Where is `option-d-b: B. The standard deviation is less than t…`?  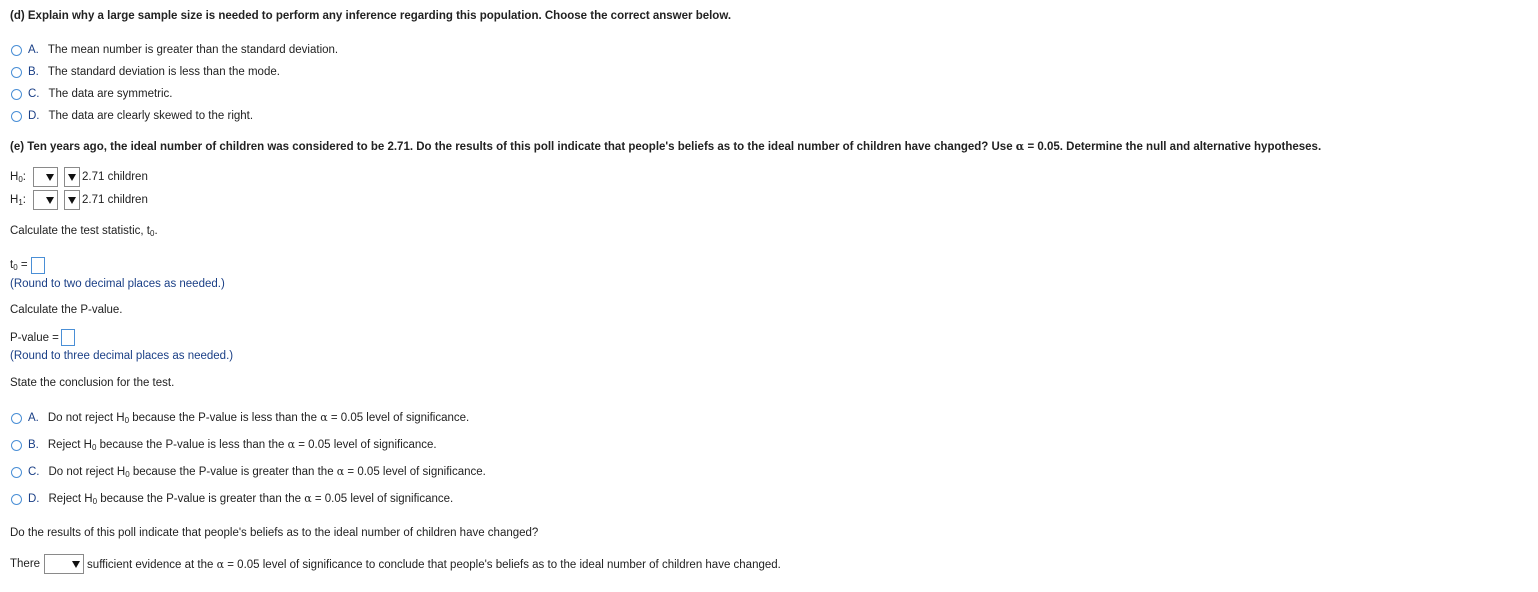 option-d-b: B. The standard deviation is less than t… is located at coordinates (145, 72).